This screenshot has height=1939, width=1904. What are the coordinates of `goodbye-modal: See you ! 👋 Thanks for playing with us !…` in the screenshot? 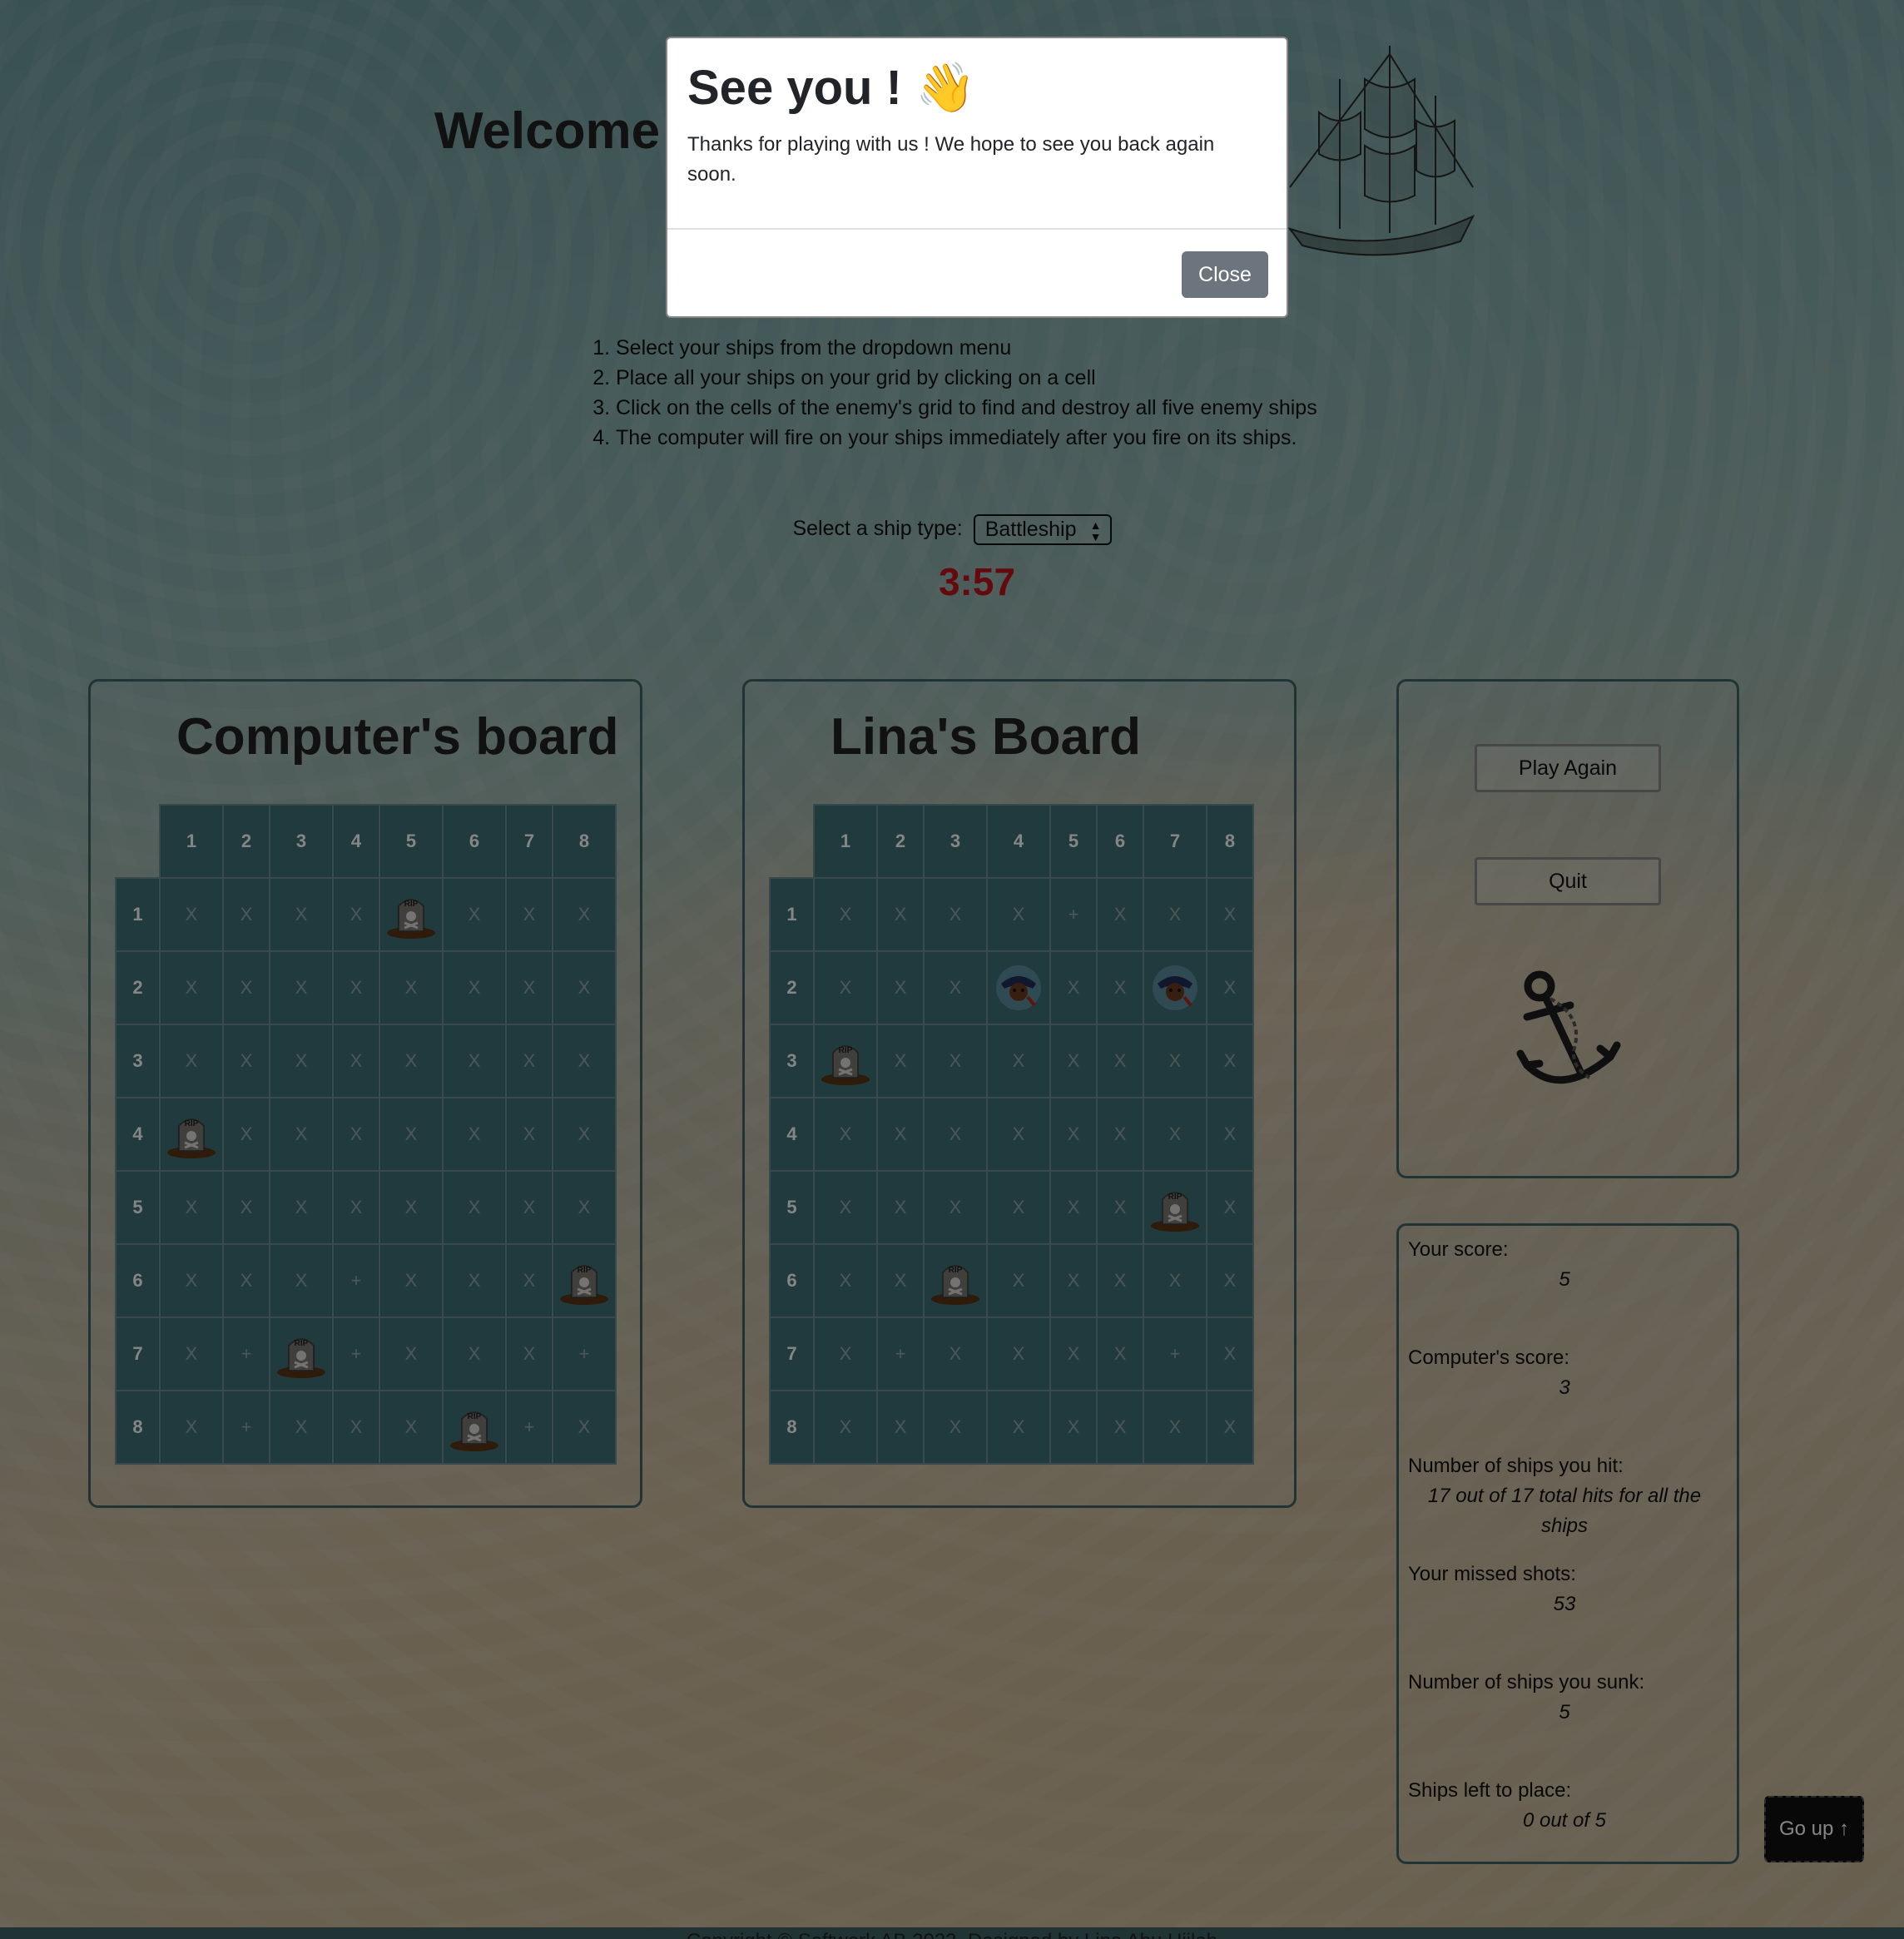 It's located at (977, 177).